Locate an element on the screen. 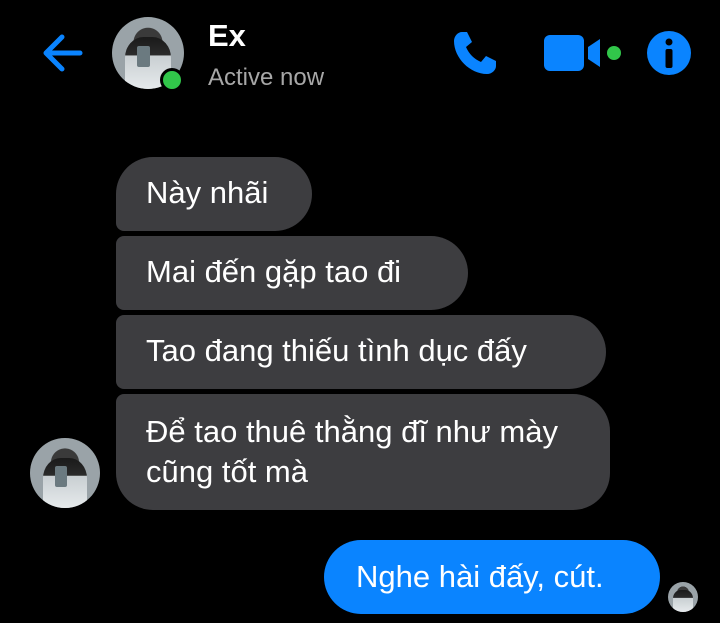 Image resolution: width=720 pixels, height=623 pixels. online-indicator is located at coordinates (172, 80).